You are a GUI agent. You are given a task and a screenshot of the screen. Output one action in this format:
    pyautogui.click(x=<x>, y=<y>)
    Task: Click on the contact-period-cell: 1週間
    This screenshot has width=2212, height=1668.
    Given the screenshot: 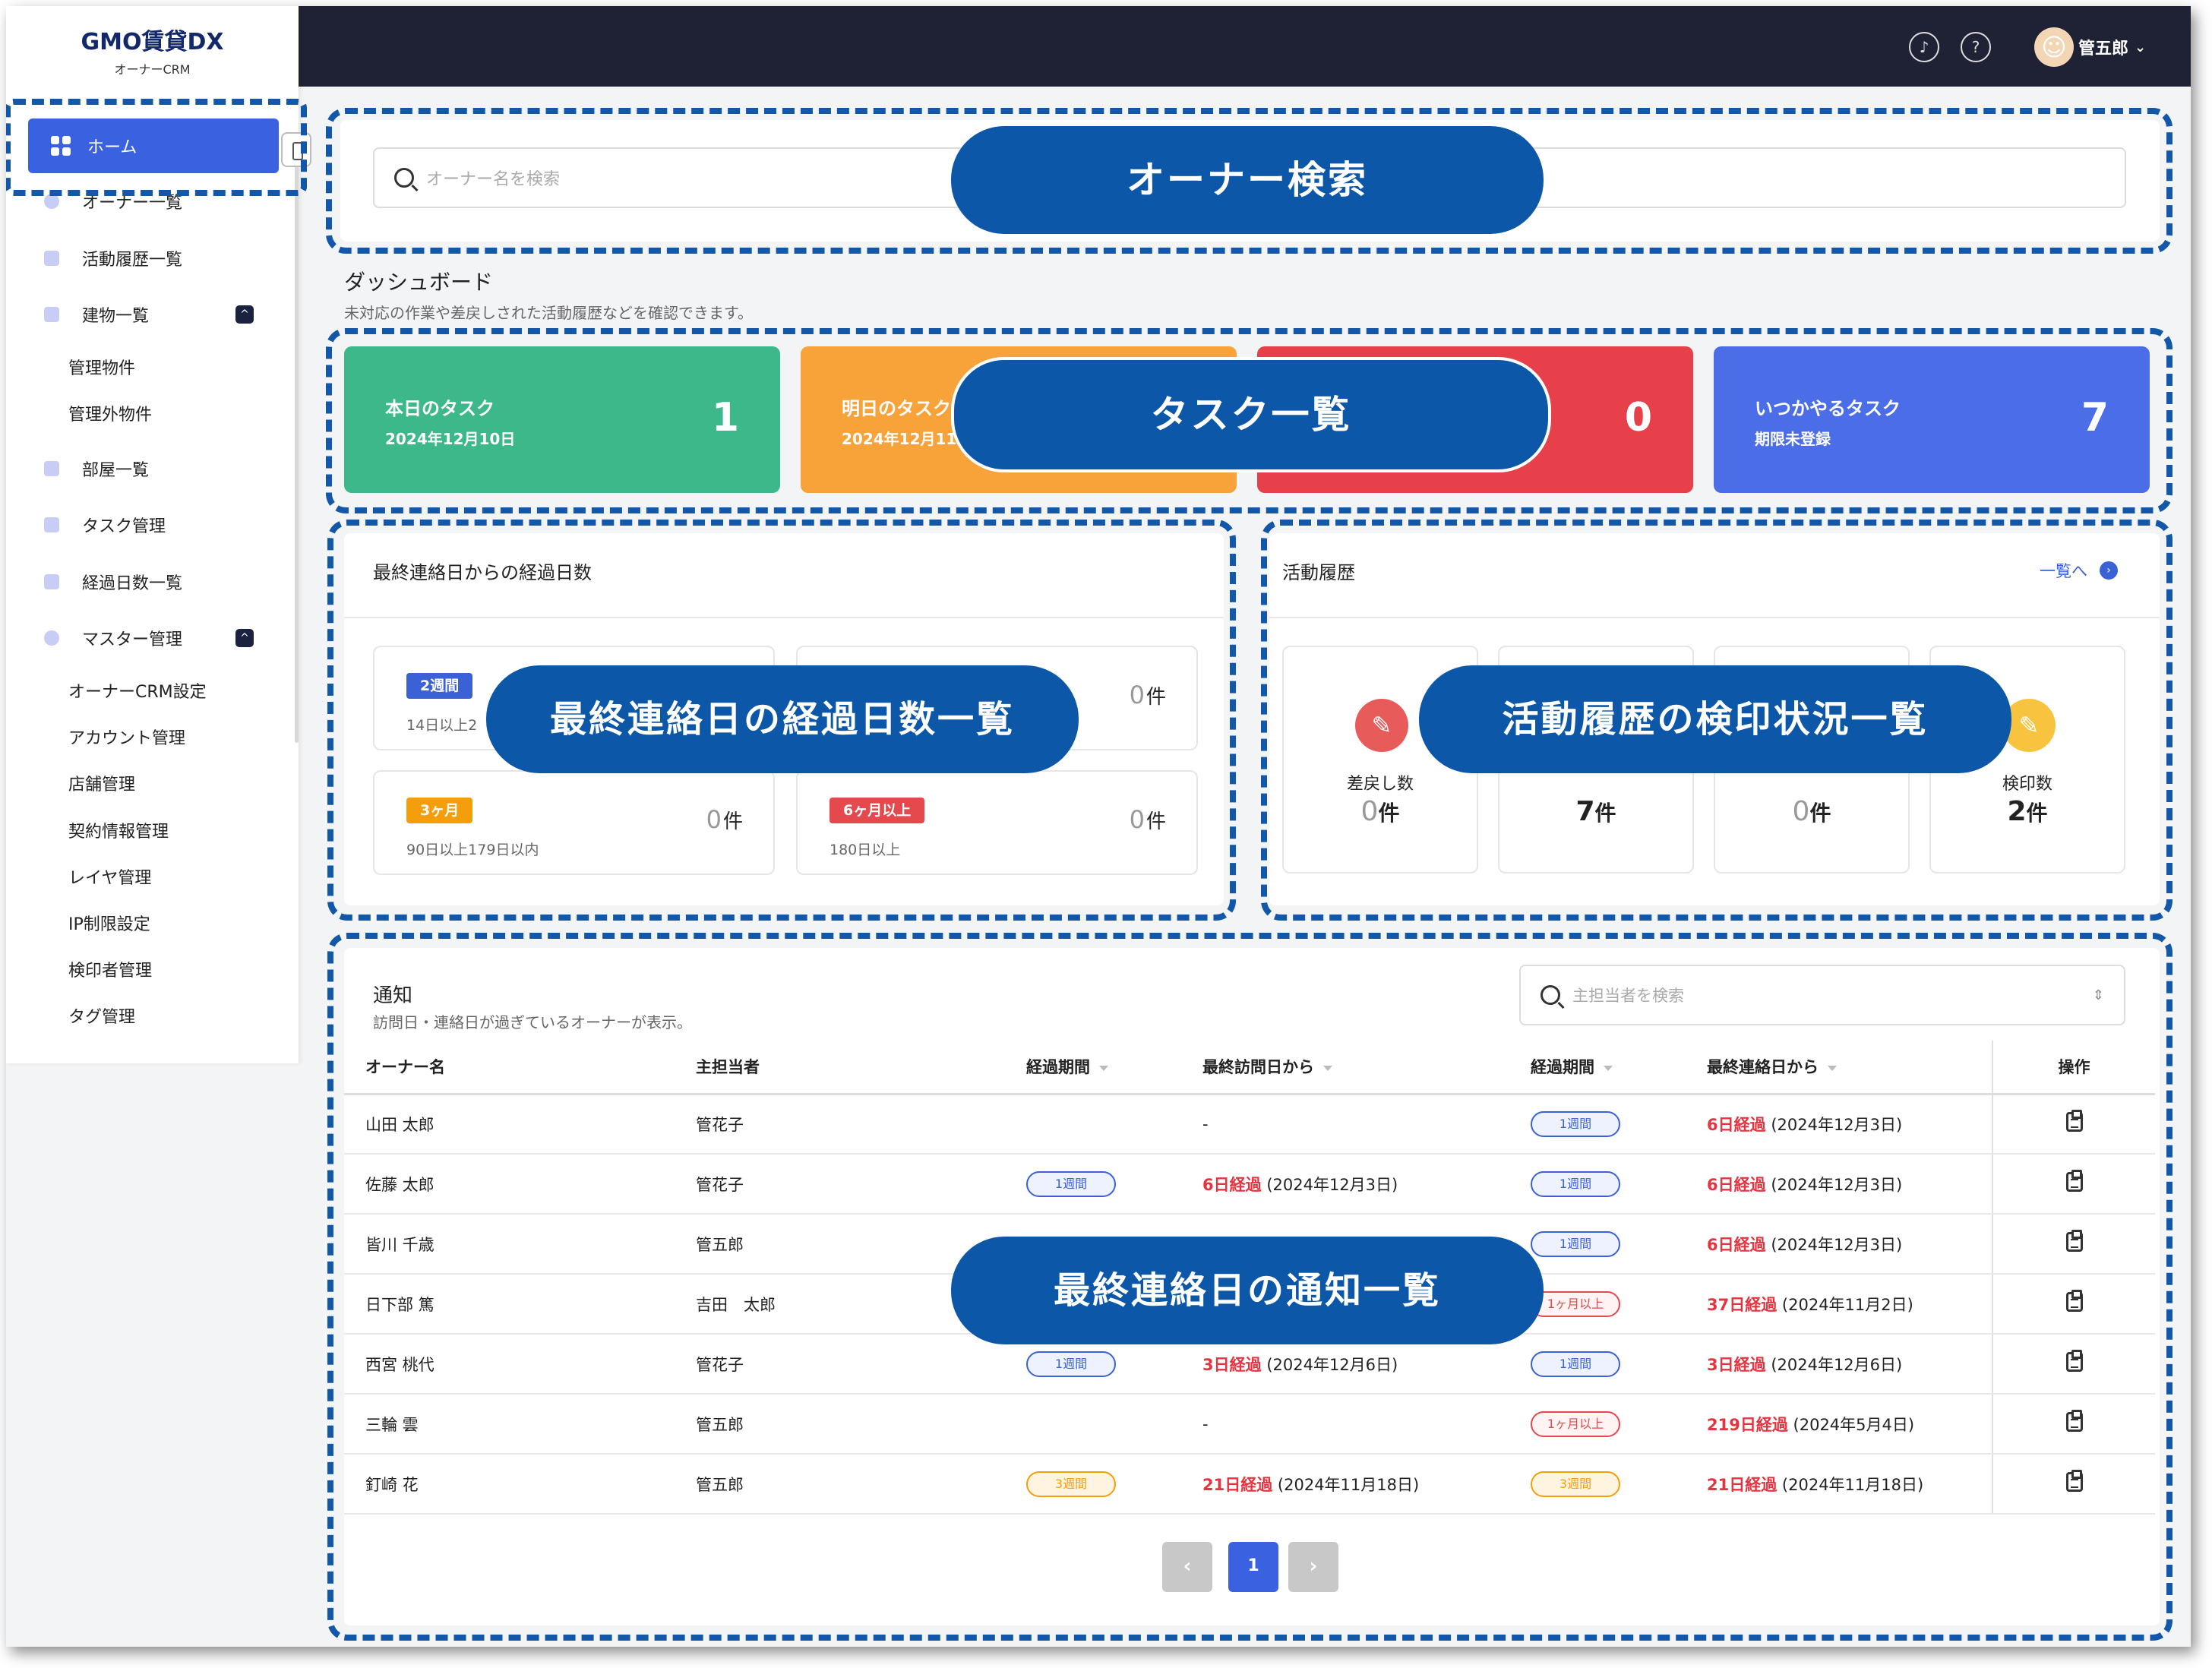 What is the action you would take?
    pyautogui.click(x=1597, y=1124)
    